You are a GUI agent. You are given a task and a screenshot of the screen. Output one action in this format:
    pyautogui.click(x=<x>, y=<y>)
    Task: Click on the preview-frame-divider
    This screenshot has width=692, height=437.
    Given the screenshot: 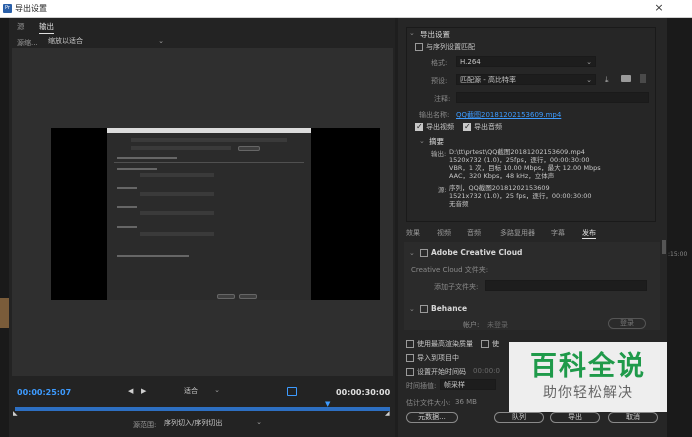 What is the action you would take?
    pyautogui.click(x=209, y=162)
    